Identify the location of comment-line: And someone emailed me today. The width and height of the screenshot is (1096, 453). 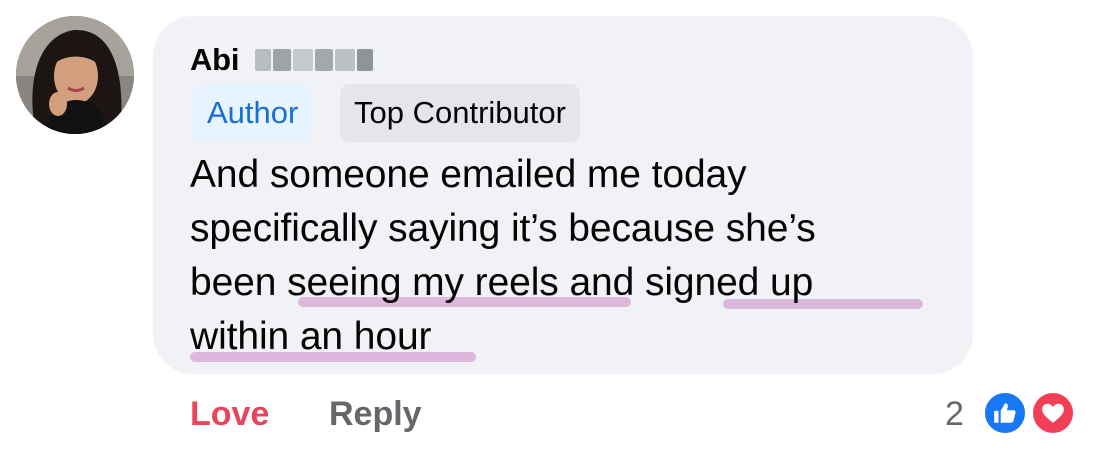
(468, 174).